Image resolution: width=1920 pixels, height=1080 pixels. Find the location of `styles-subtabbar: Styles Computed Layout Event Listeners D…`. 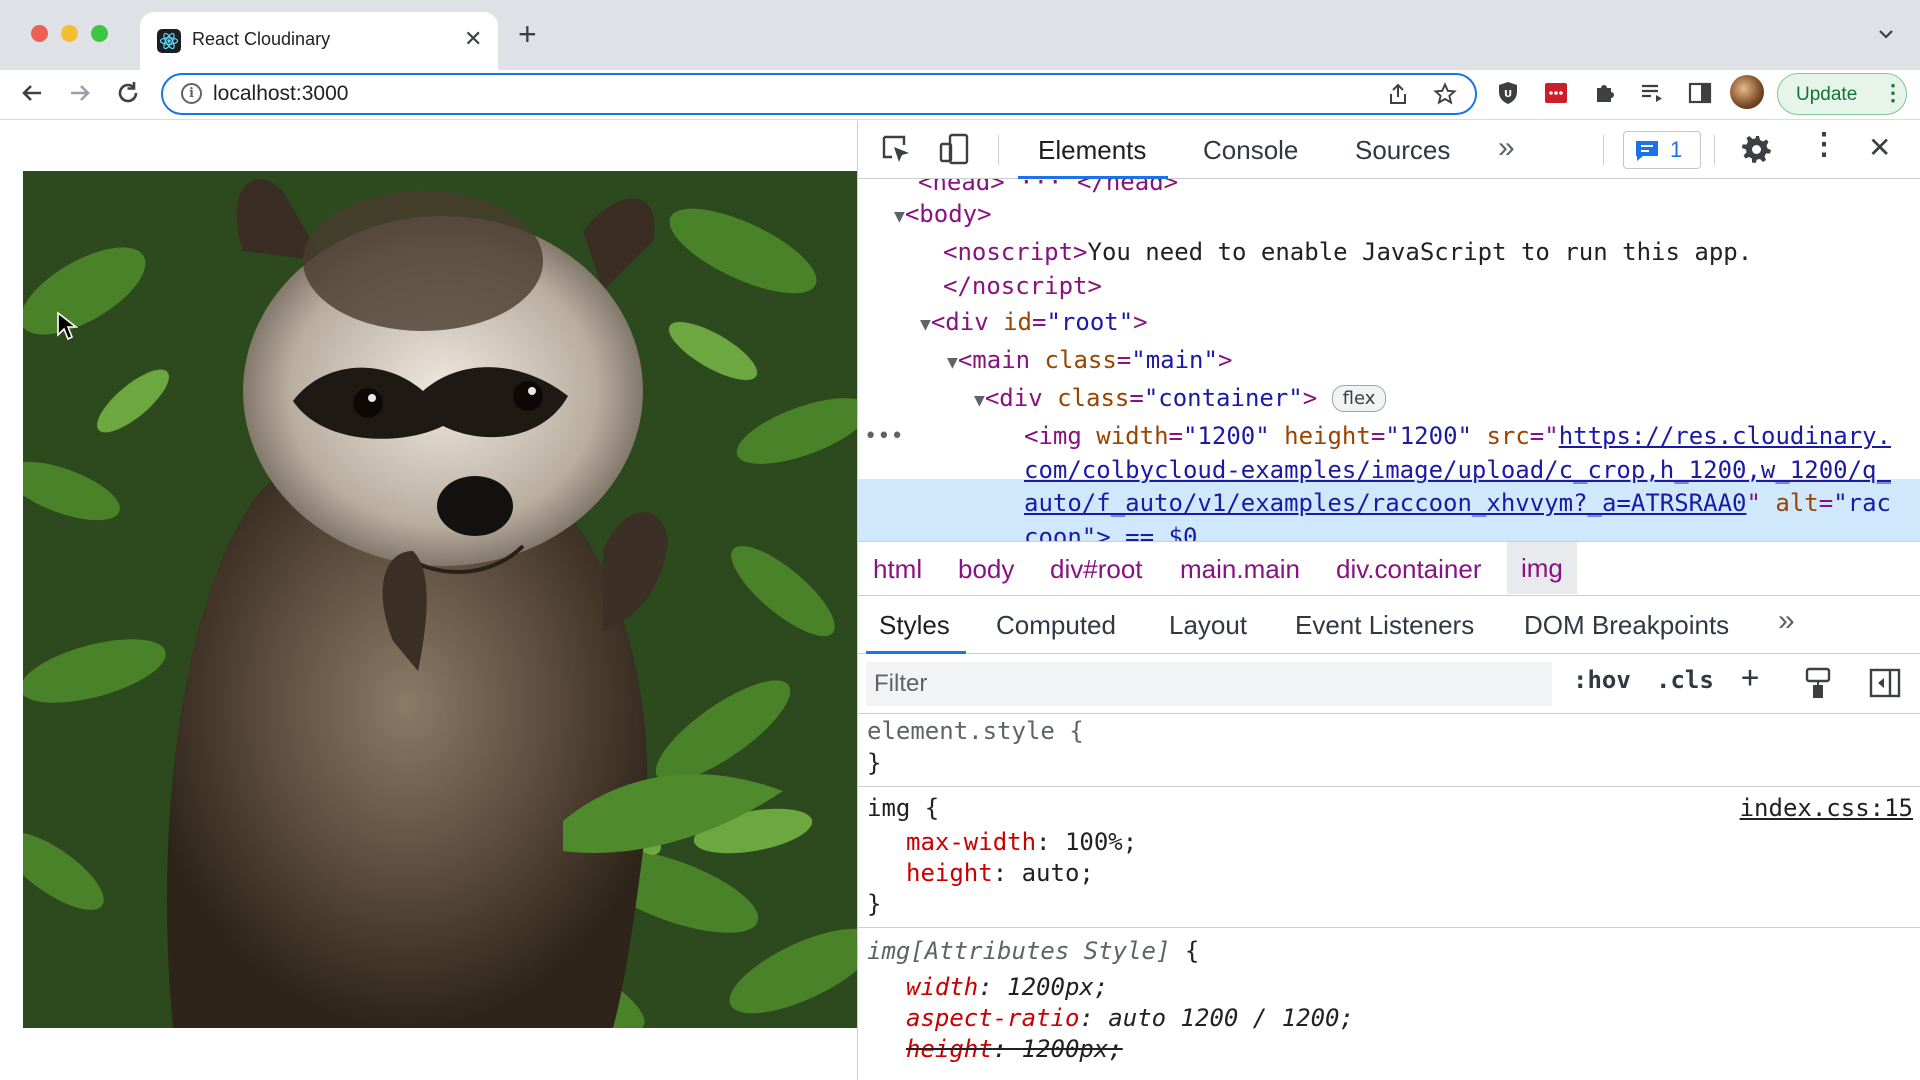

styles-subtabbar: Styles Computed Layout Event Listeners D… is located at coordinates (1389, 625).